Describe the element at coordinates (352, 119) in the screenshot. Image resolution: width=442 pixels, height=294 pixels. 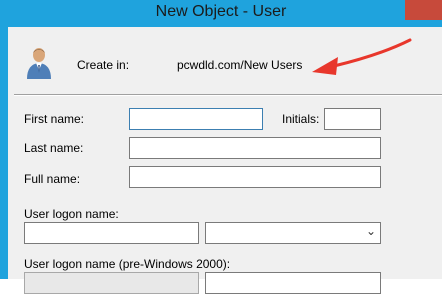
I see `initials-field` at that location.